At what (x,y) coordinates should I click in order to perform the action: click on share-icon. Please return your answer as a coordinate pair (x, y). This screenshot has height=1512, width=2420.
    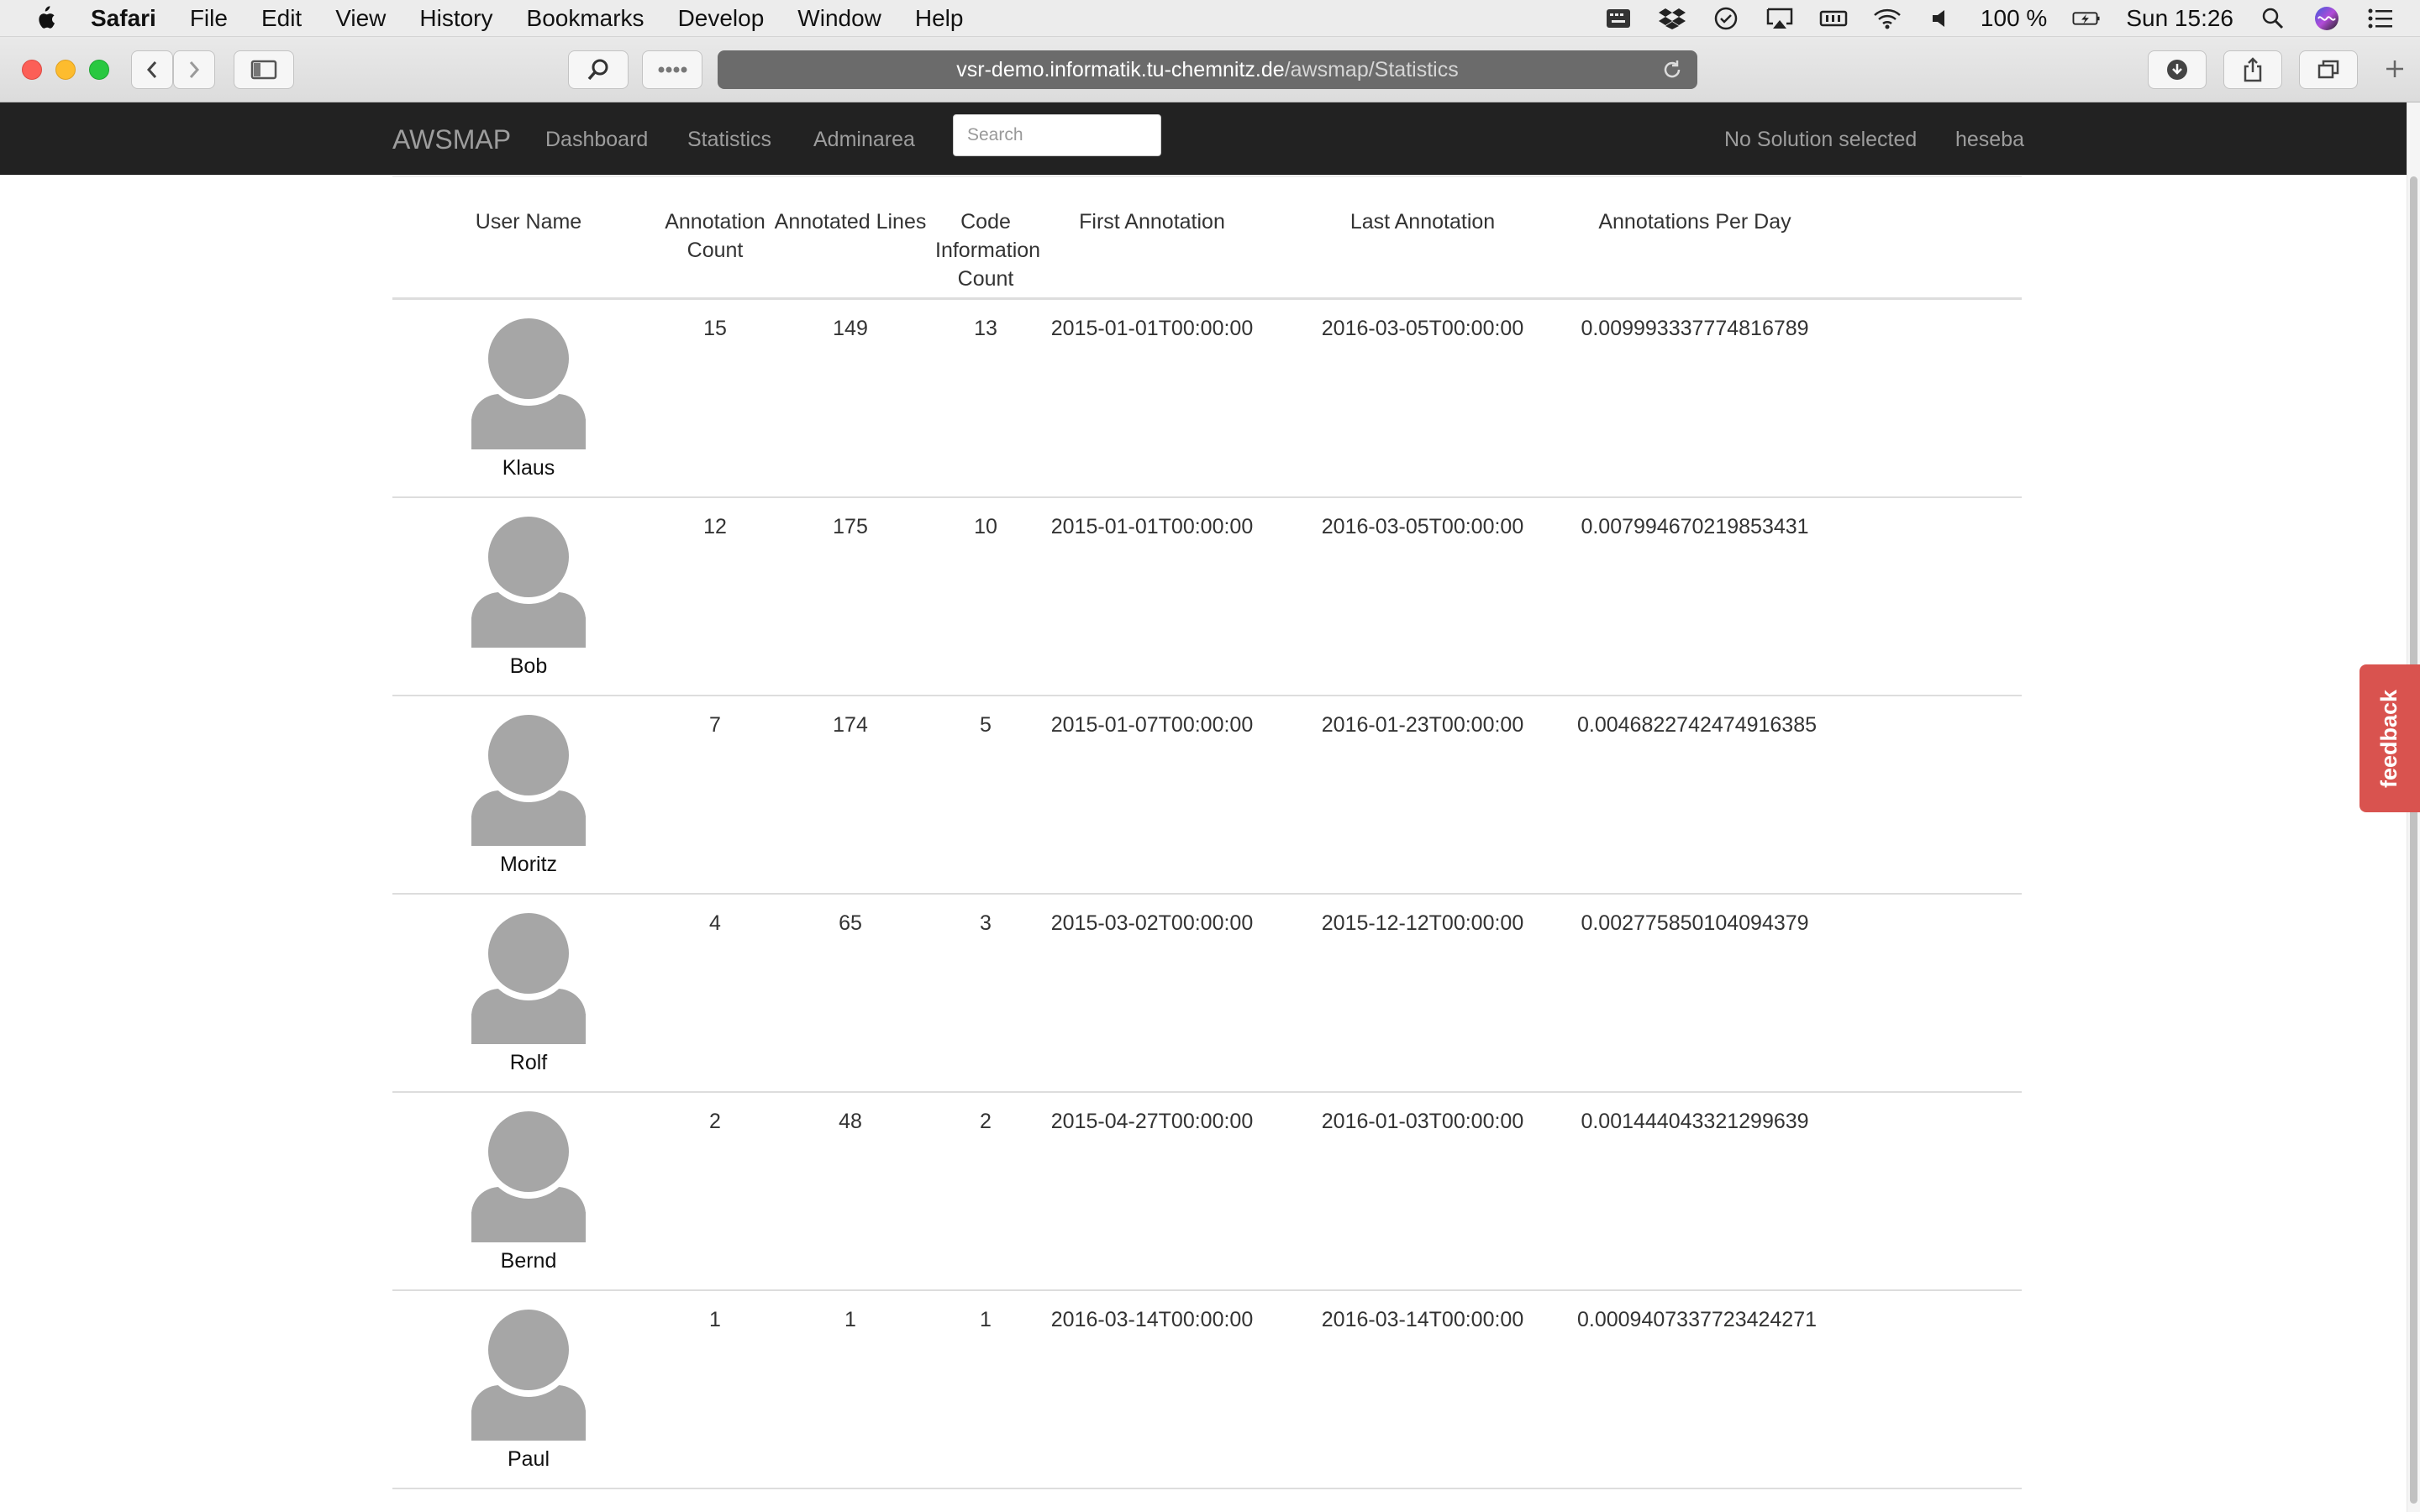
    Looking at the image, I should click on (2253, 69).